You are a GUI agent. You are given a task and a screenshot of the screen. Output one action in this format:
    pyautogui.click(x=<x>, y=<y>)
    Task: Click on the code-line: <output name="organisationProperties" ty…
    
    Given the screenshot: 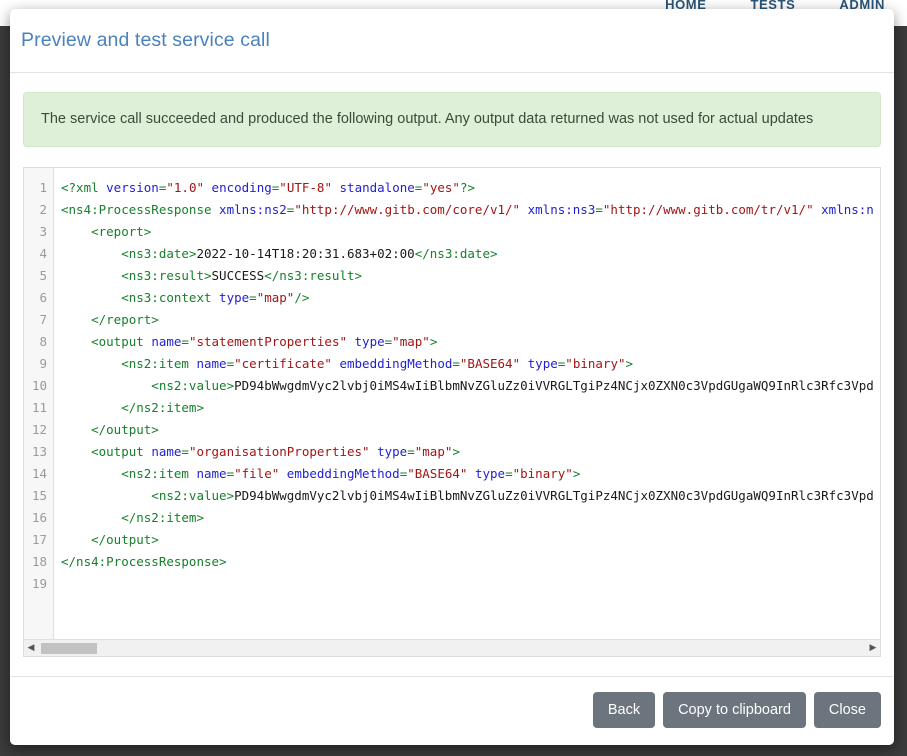 What is the action you would take?
    pyautogui.click(x=470, y=452)
    